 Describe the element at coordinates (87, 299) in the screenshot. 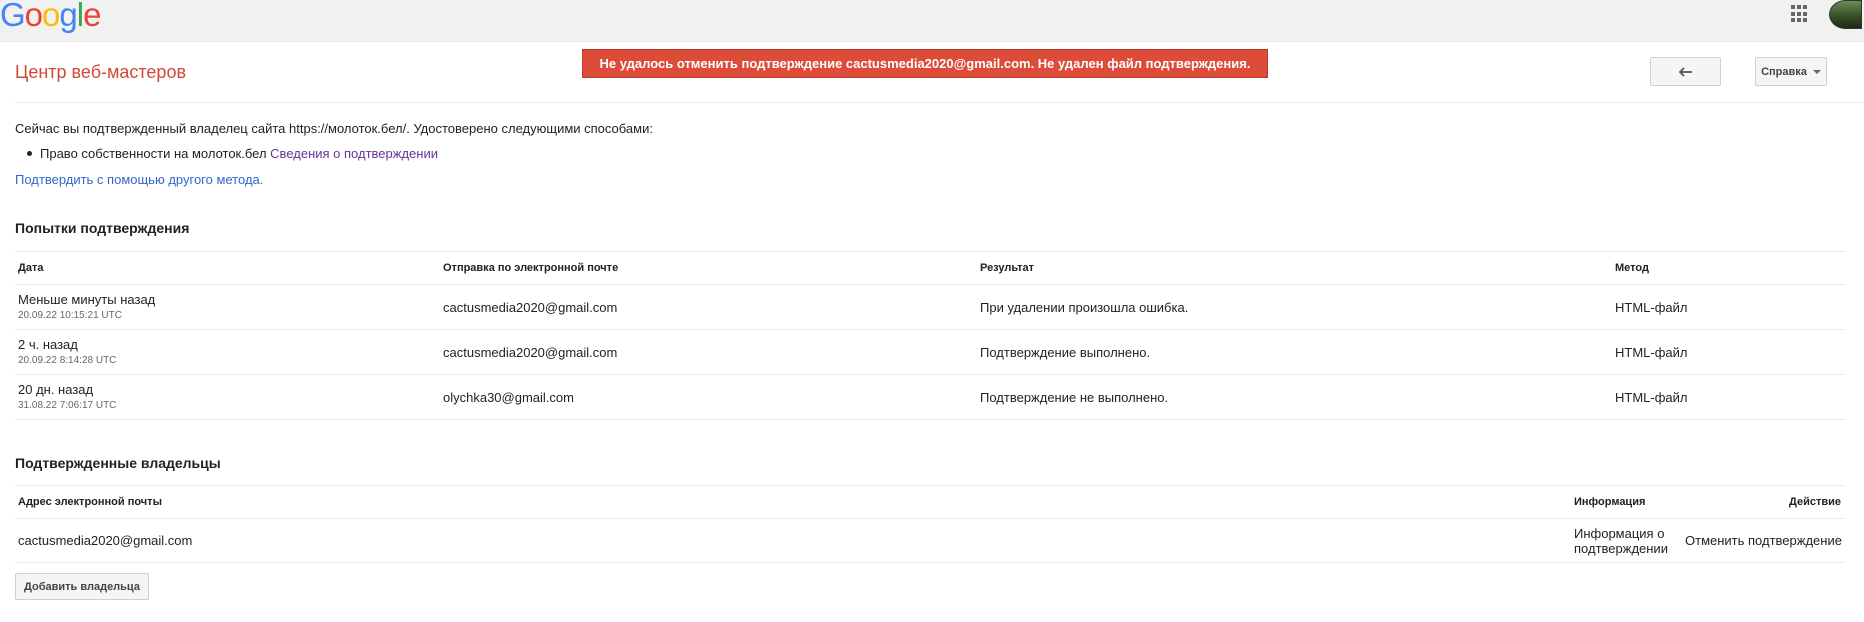

I see `attempt-date: Меньше минуты назад` at that location.